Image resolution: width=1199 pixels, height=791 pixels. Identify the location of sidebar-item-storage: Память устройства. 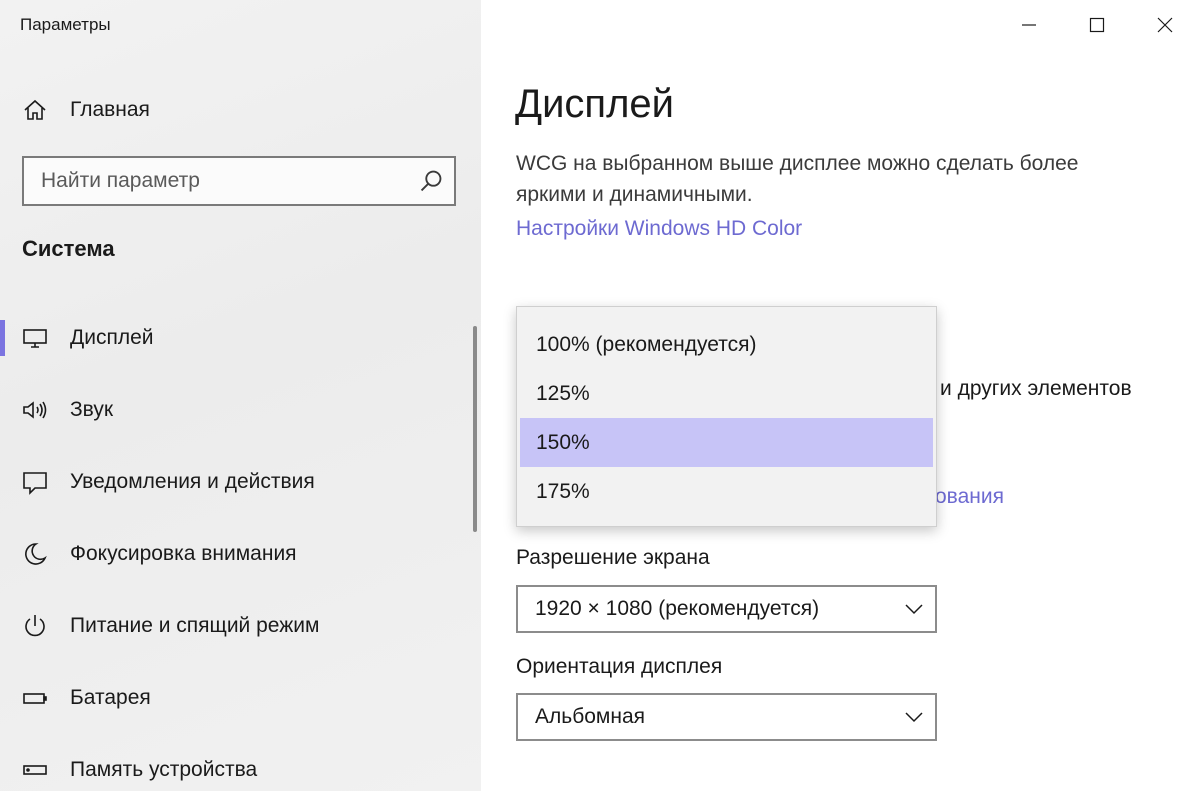
(240, 762).